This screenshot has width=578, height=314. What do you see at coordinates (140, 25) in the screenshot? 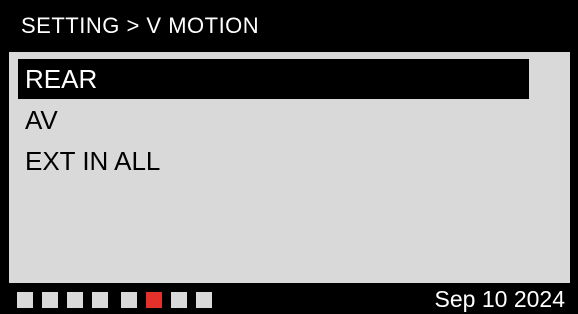
I see `breadcrumb: SETTING > V MOTION` at bounding box center [140, 25].